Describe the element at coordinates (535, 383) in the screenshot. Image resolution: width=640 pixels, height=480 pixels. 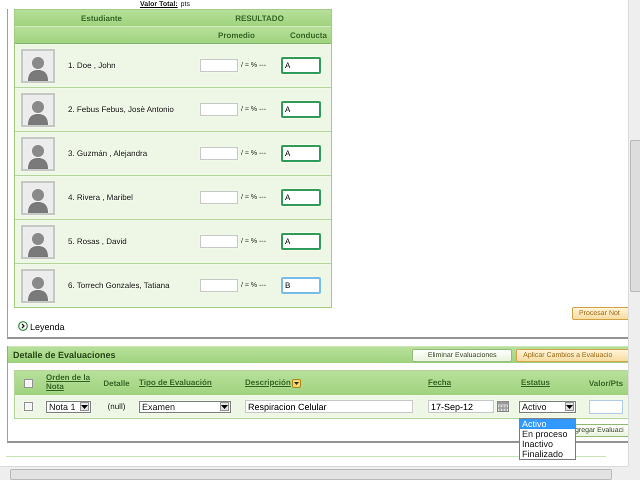
I see `column-header-link: Estatus` at that location.